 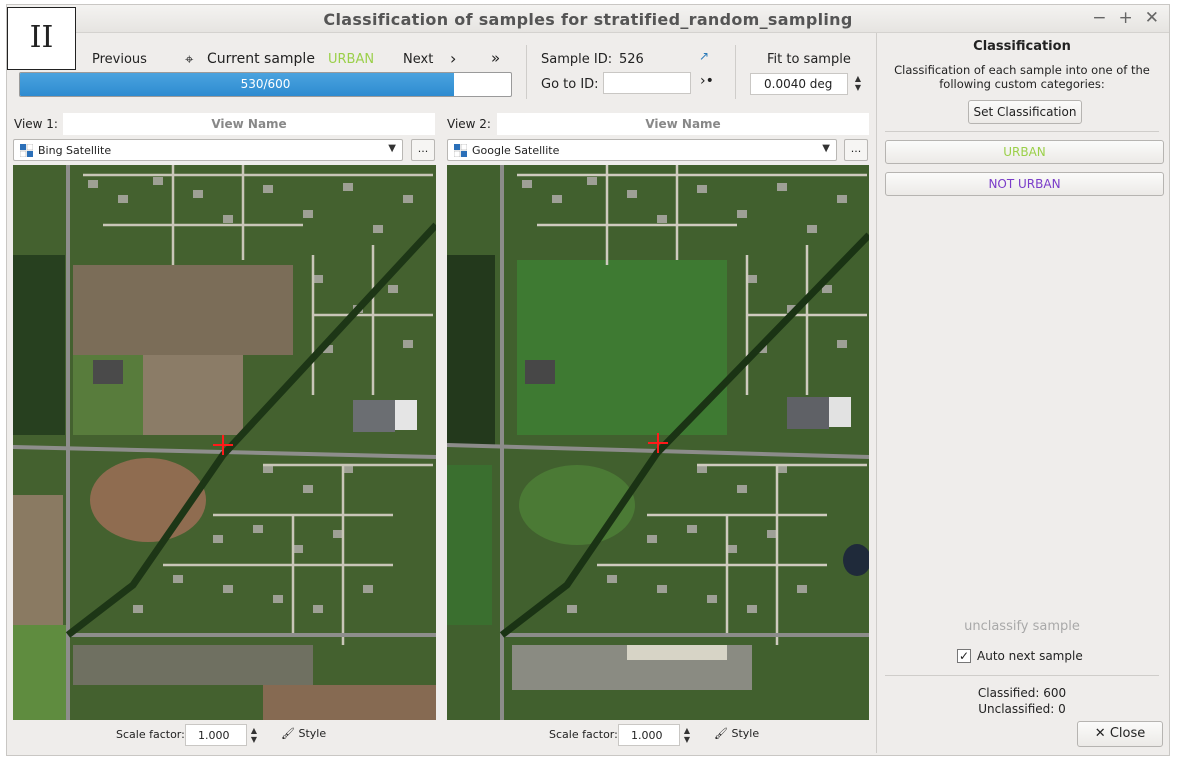 I want to click on auto-next-label: Auto next sample, so click(x=1030, y=656).